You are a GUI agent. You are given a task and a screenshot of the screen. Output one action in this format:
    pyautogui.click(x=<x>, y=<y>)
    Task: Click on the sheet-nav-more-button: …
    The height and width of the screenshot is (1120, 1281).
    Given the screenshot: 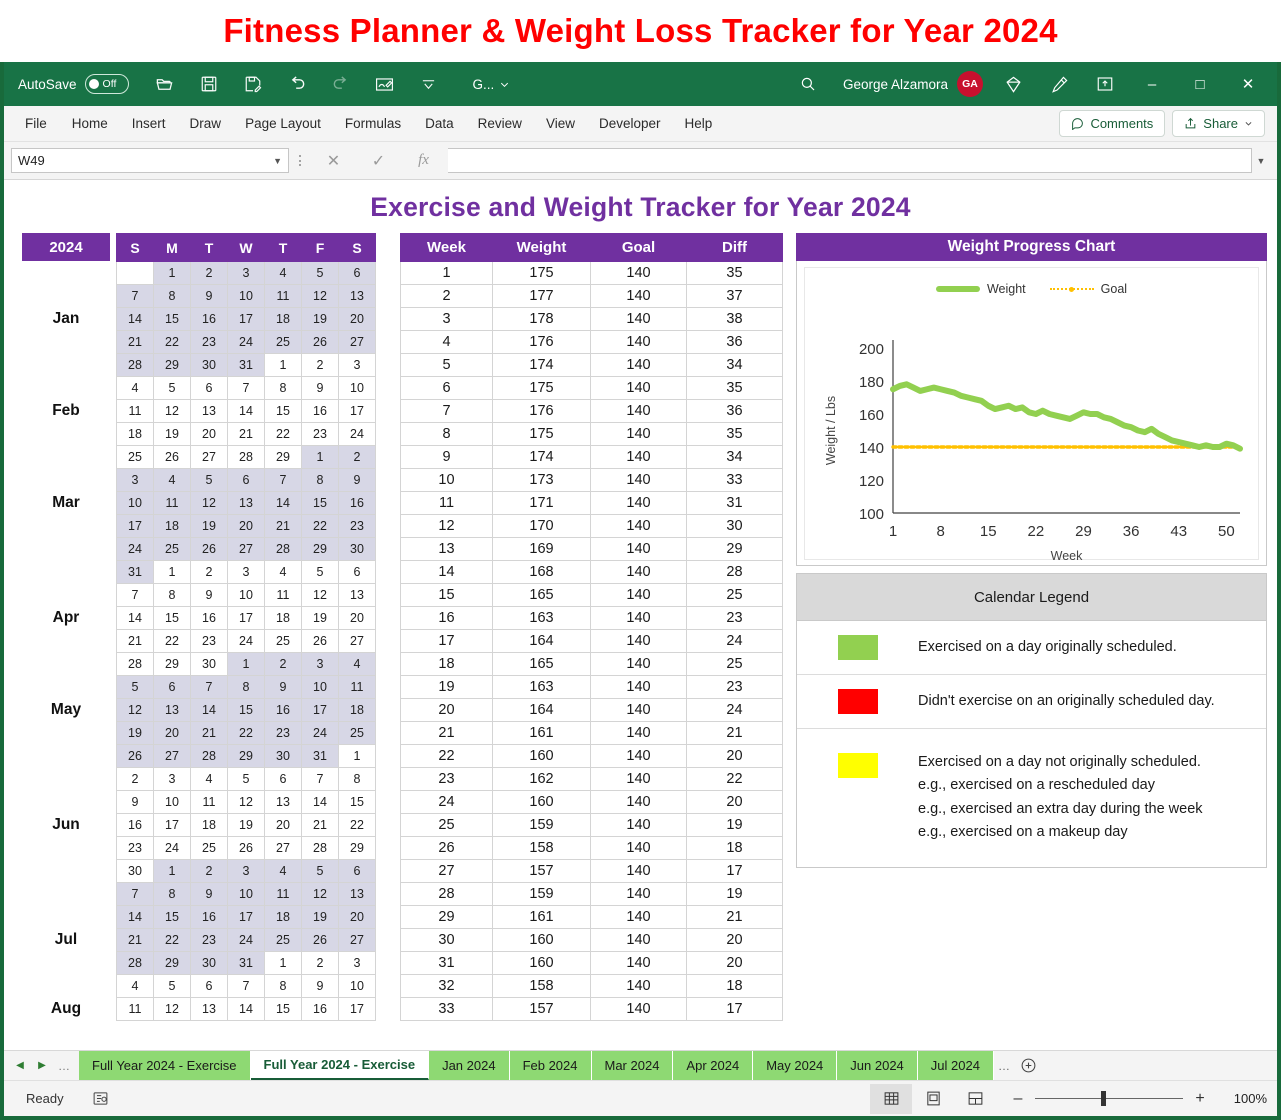 What is the action you would take?
    pyautogui.click(x=64, y=1066)
    